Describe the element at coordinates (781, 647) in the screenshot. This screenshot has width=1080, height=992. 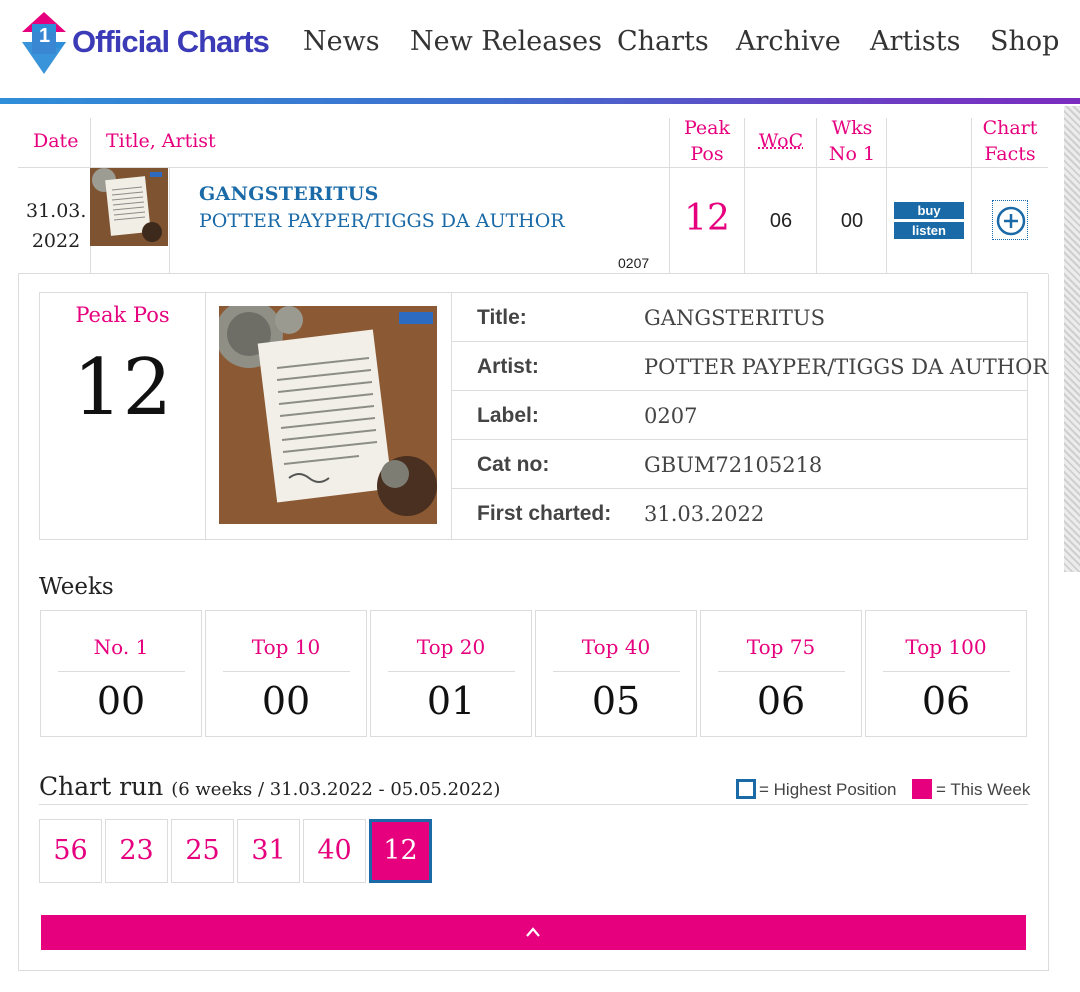
I see `week-label: Top 75` at that location.